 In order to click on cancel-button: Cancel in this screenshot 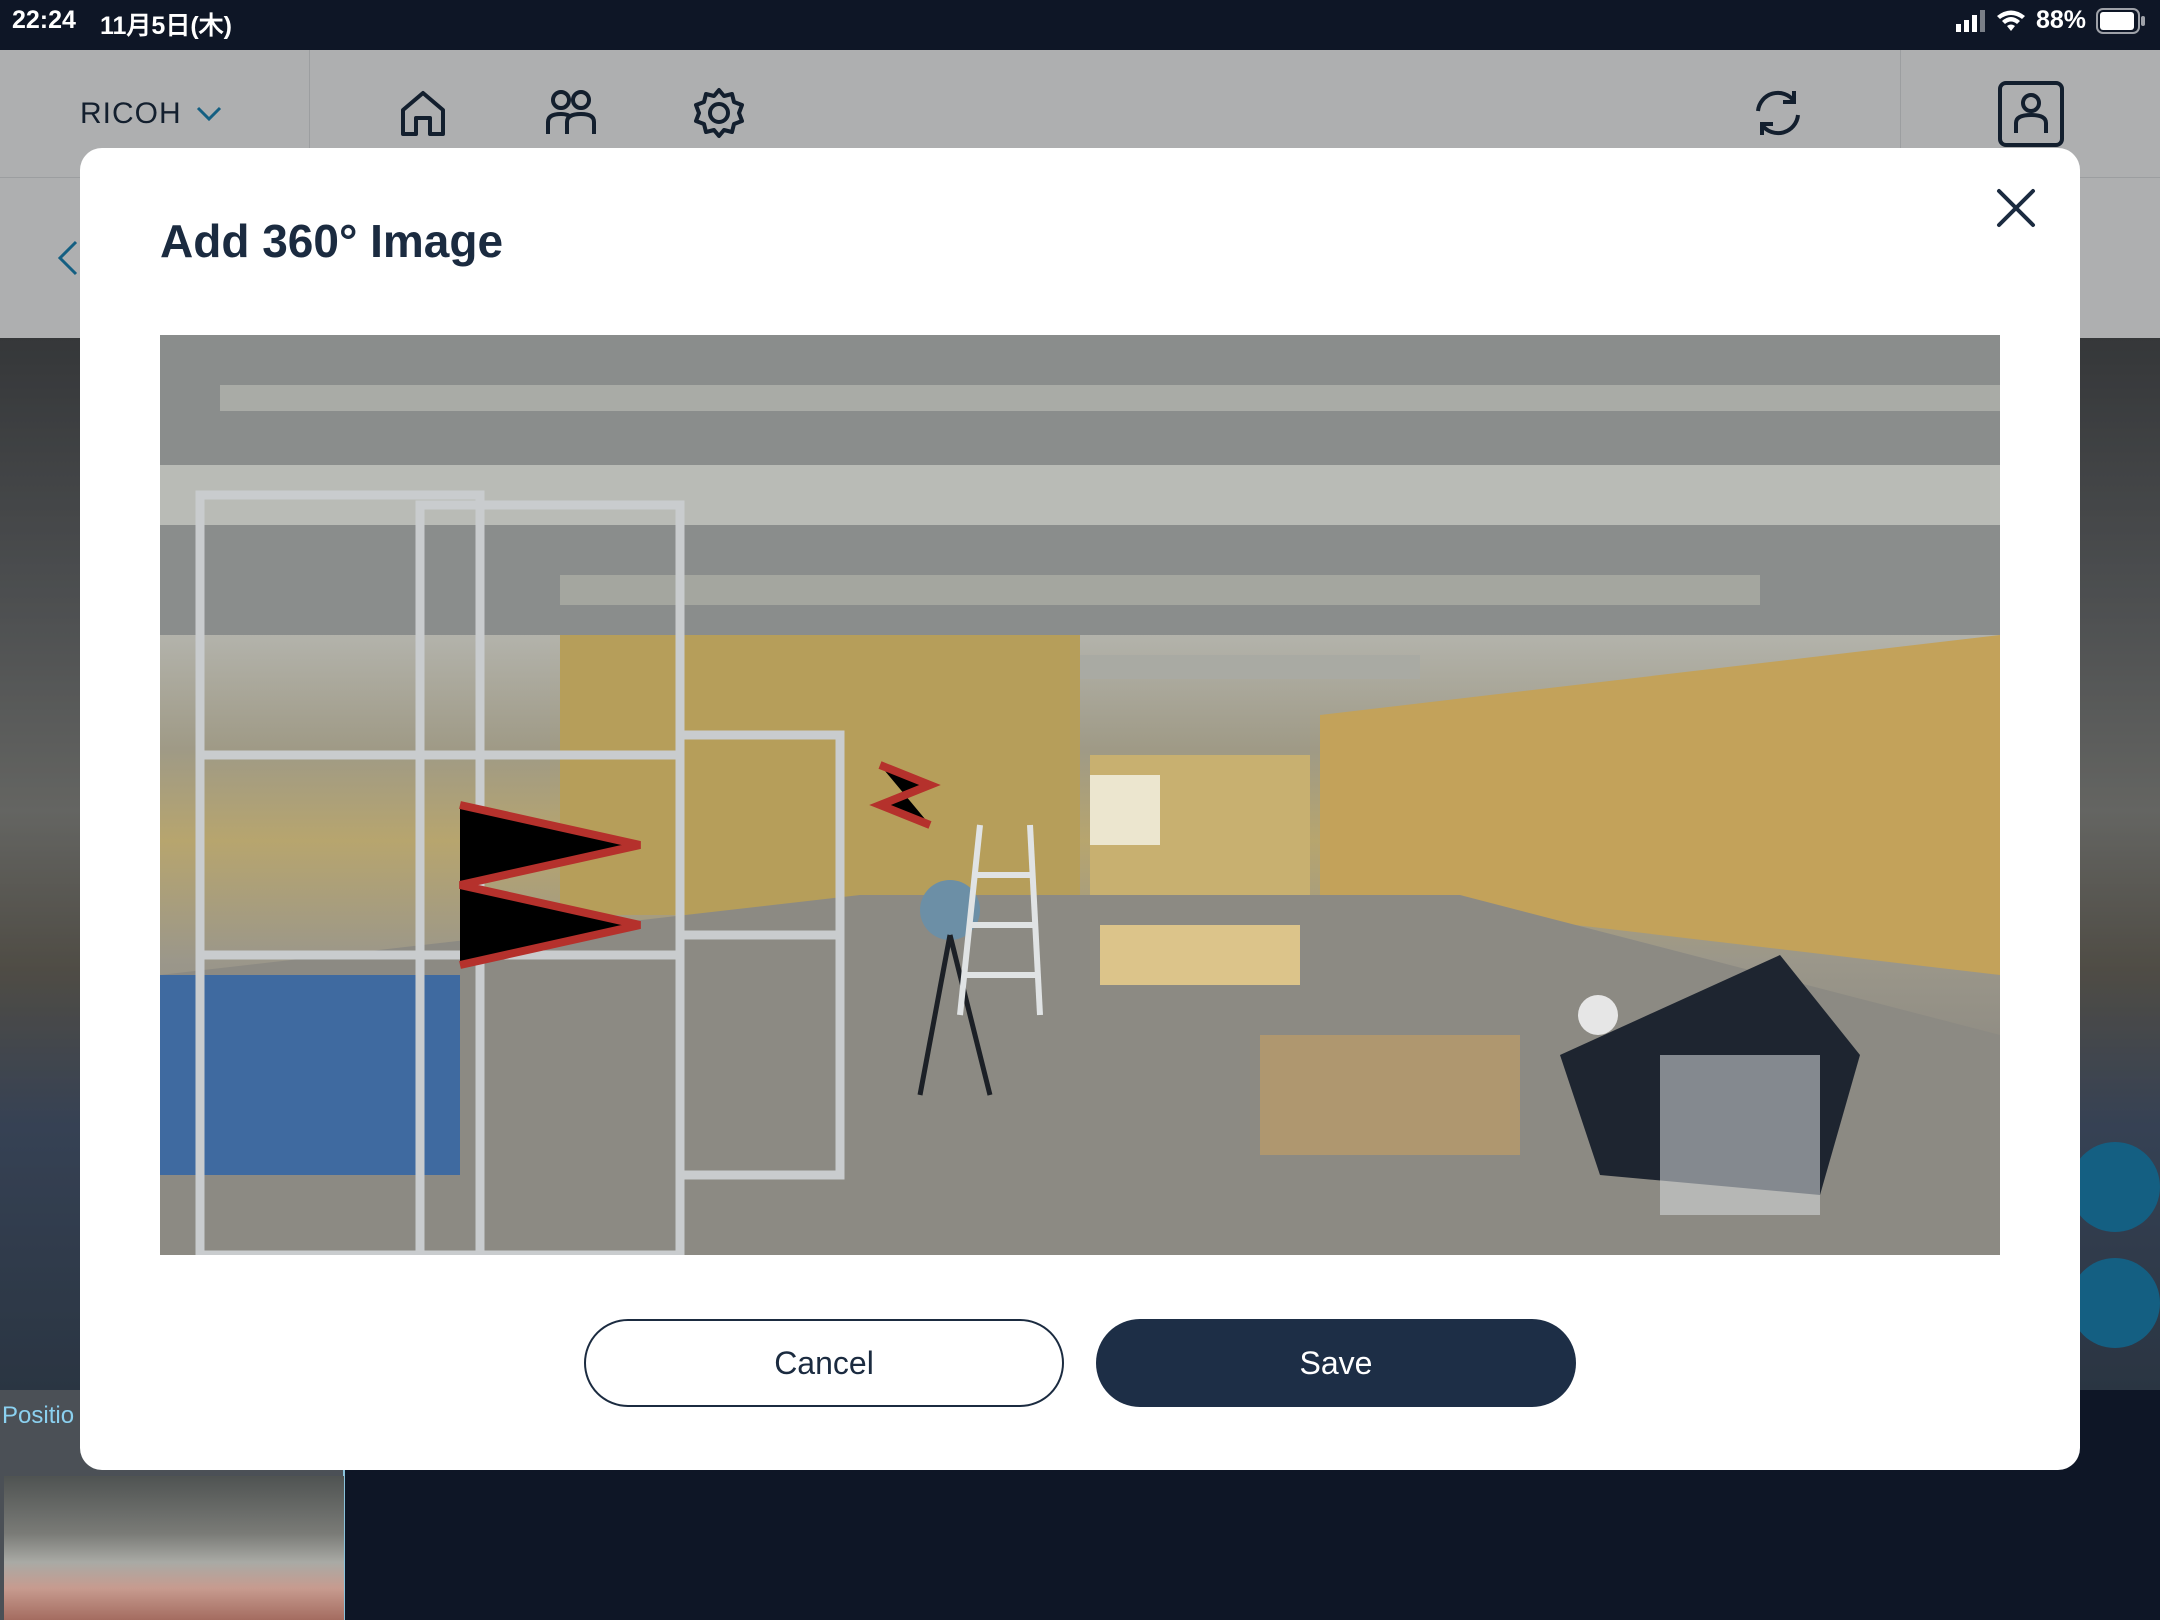, I will do `click(824, 1363)`.